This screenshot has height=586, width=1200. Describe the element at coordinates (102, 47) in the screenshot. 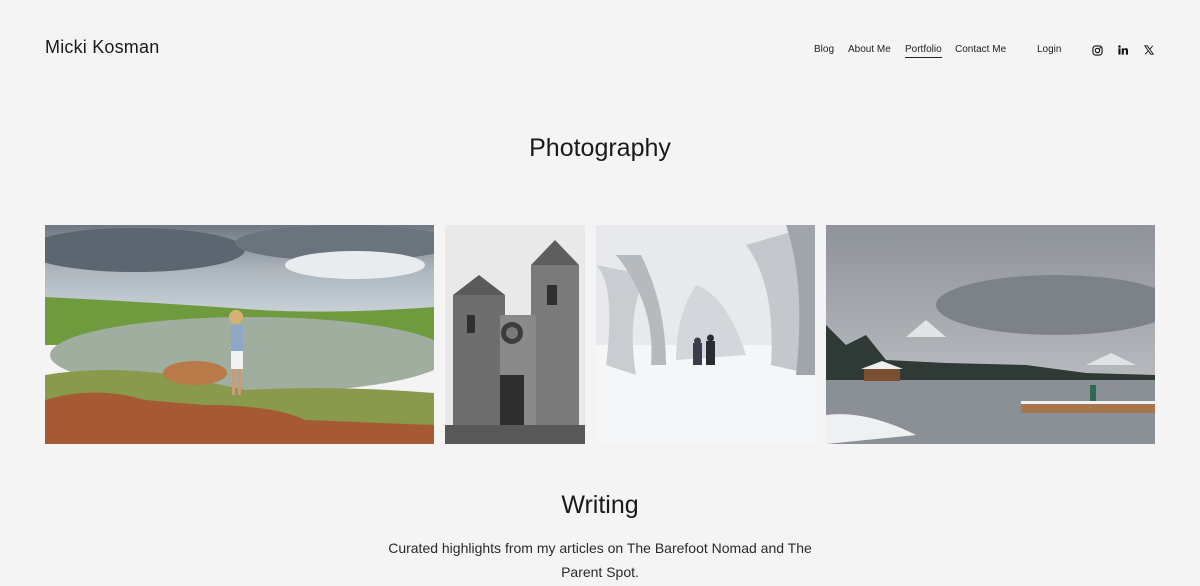

I see `site-title: Micki Kosman` at that location.